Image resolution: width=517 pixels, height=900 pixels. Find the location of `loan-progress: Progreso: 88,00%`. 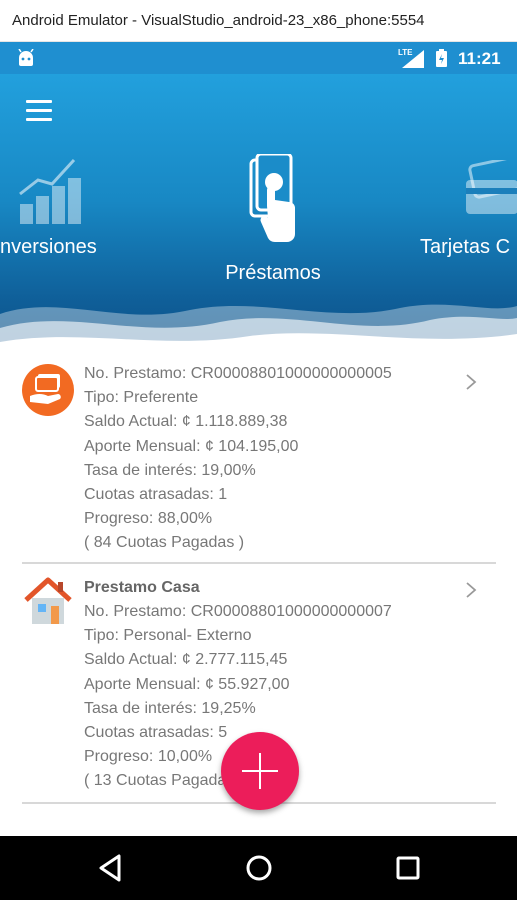

loan-progress: Progreso: 88,00% is located at coordinates (148, 519).